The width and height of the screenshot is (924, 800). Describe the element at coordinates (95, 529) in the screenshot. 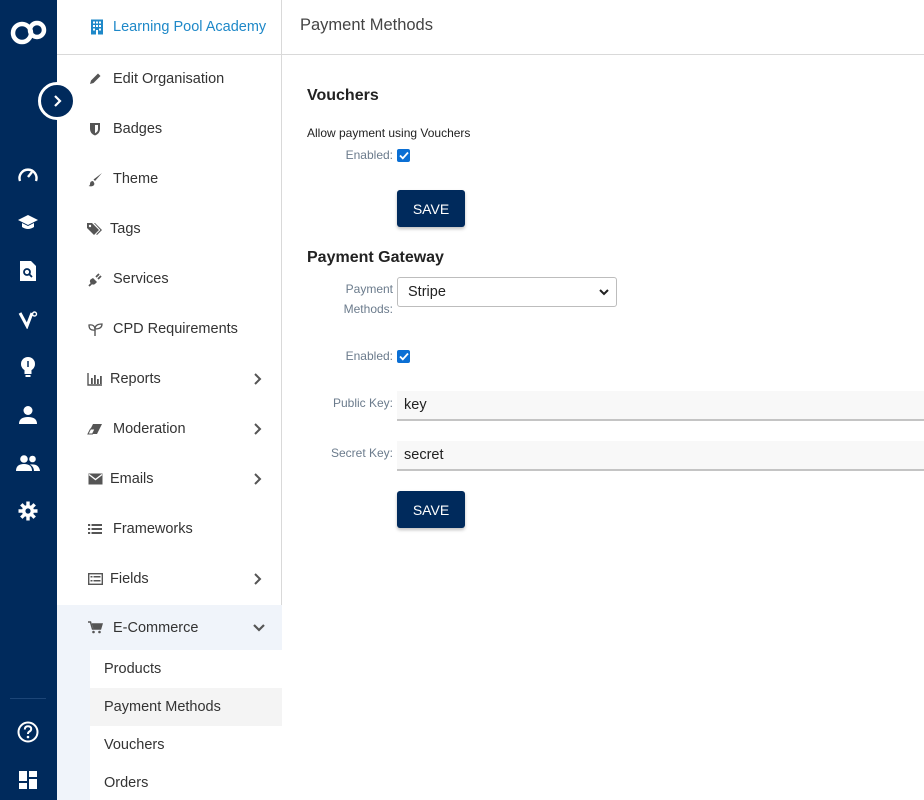

I see `list-icon` at that location.